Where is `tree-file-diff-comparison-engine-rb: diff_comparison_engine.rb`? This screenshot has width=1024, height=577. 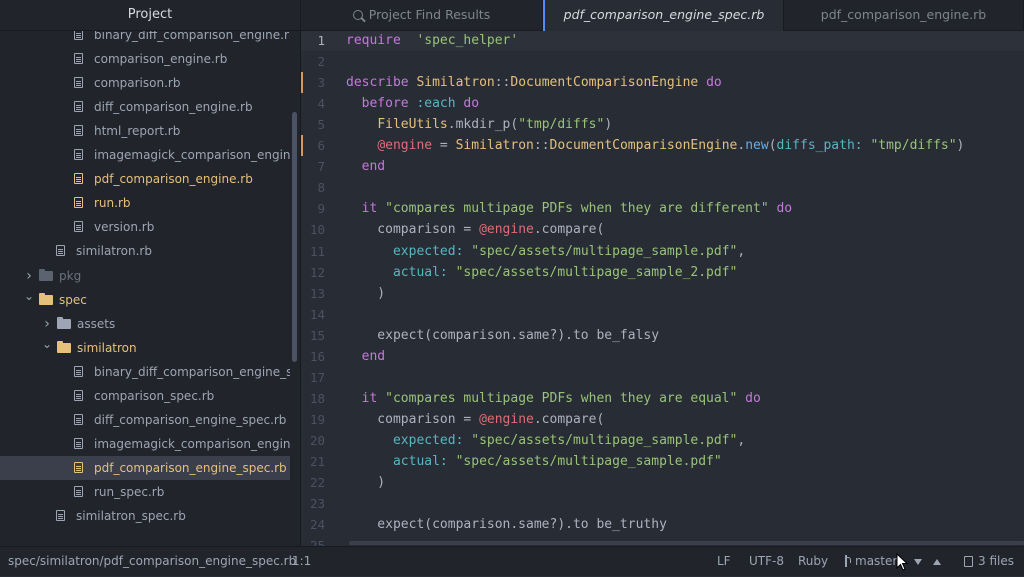
tree-file-diff-comparison-engine-rb: diff_comparison_engine.rb is located at coordinates (145, 107).